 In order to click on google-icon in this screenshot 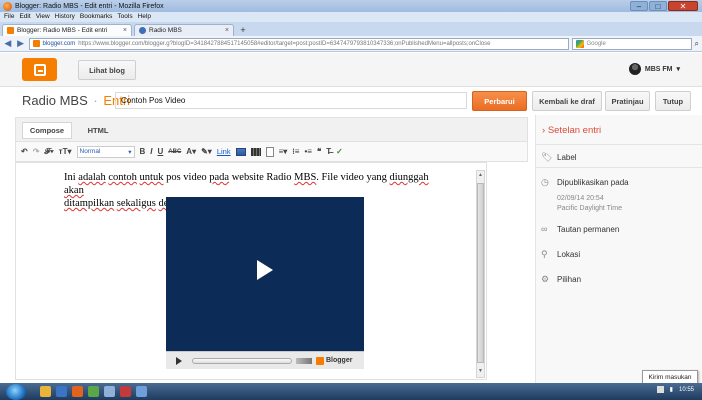, I will do `click(579, 43)`.